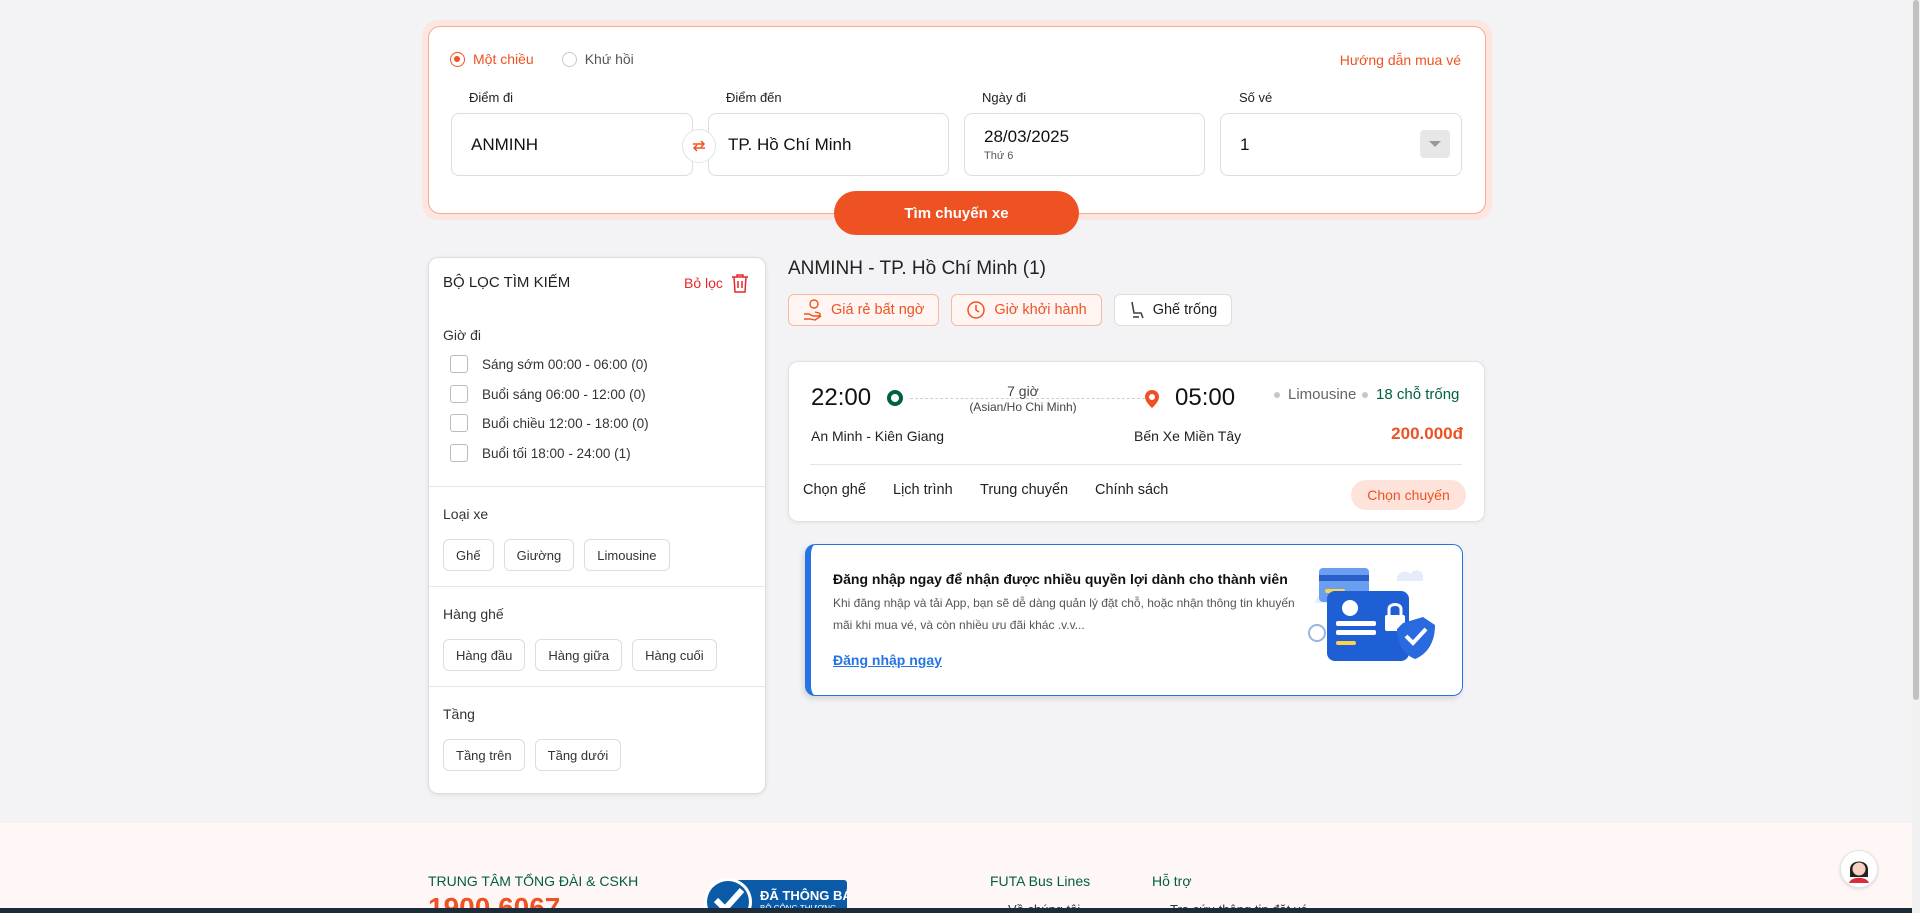 The image size is (1920, 913). Describe the element at coordinates (703, 283) in the screenshot. I see `clear-filter-label: Bỏ lọc` at that location.